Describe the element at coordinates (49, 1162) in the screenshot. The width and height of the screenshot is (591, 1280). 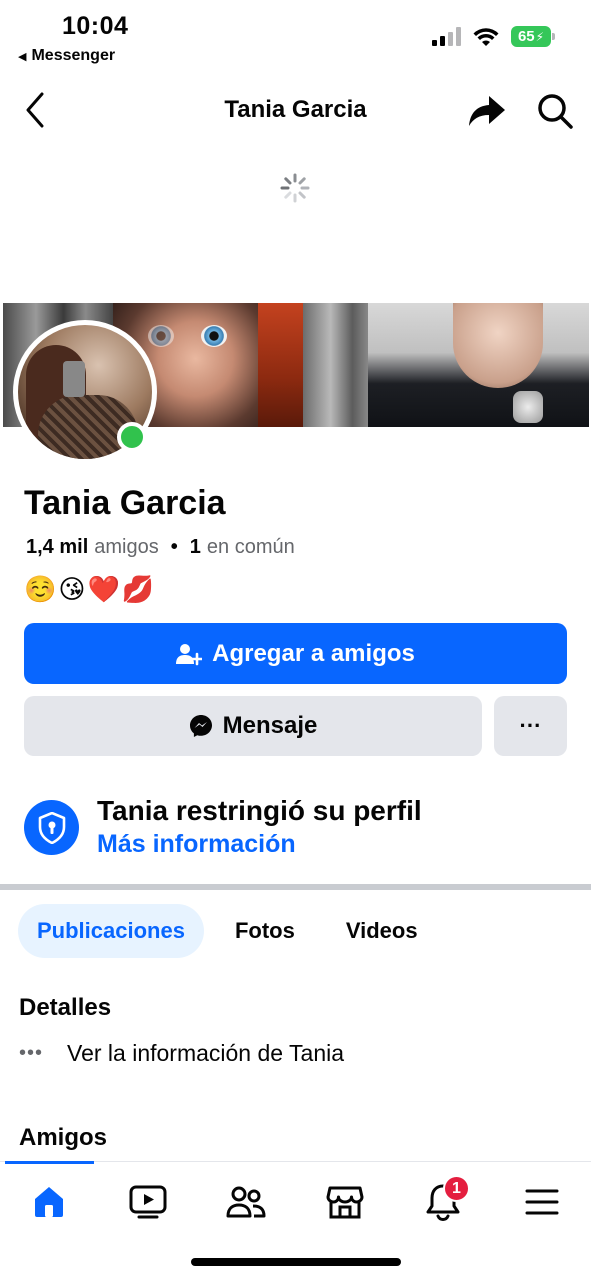
I see `active-tab-indicator` at that location.